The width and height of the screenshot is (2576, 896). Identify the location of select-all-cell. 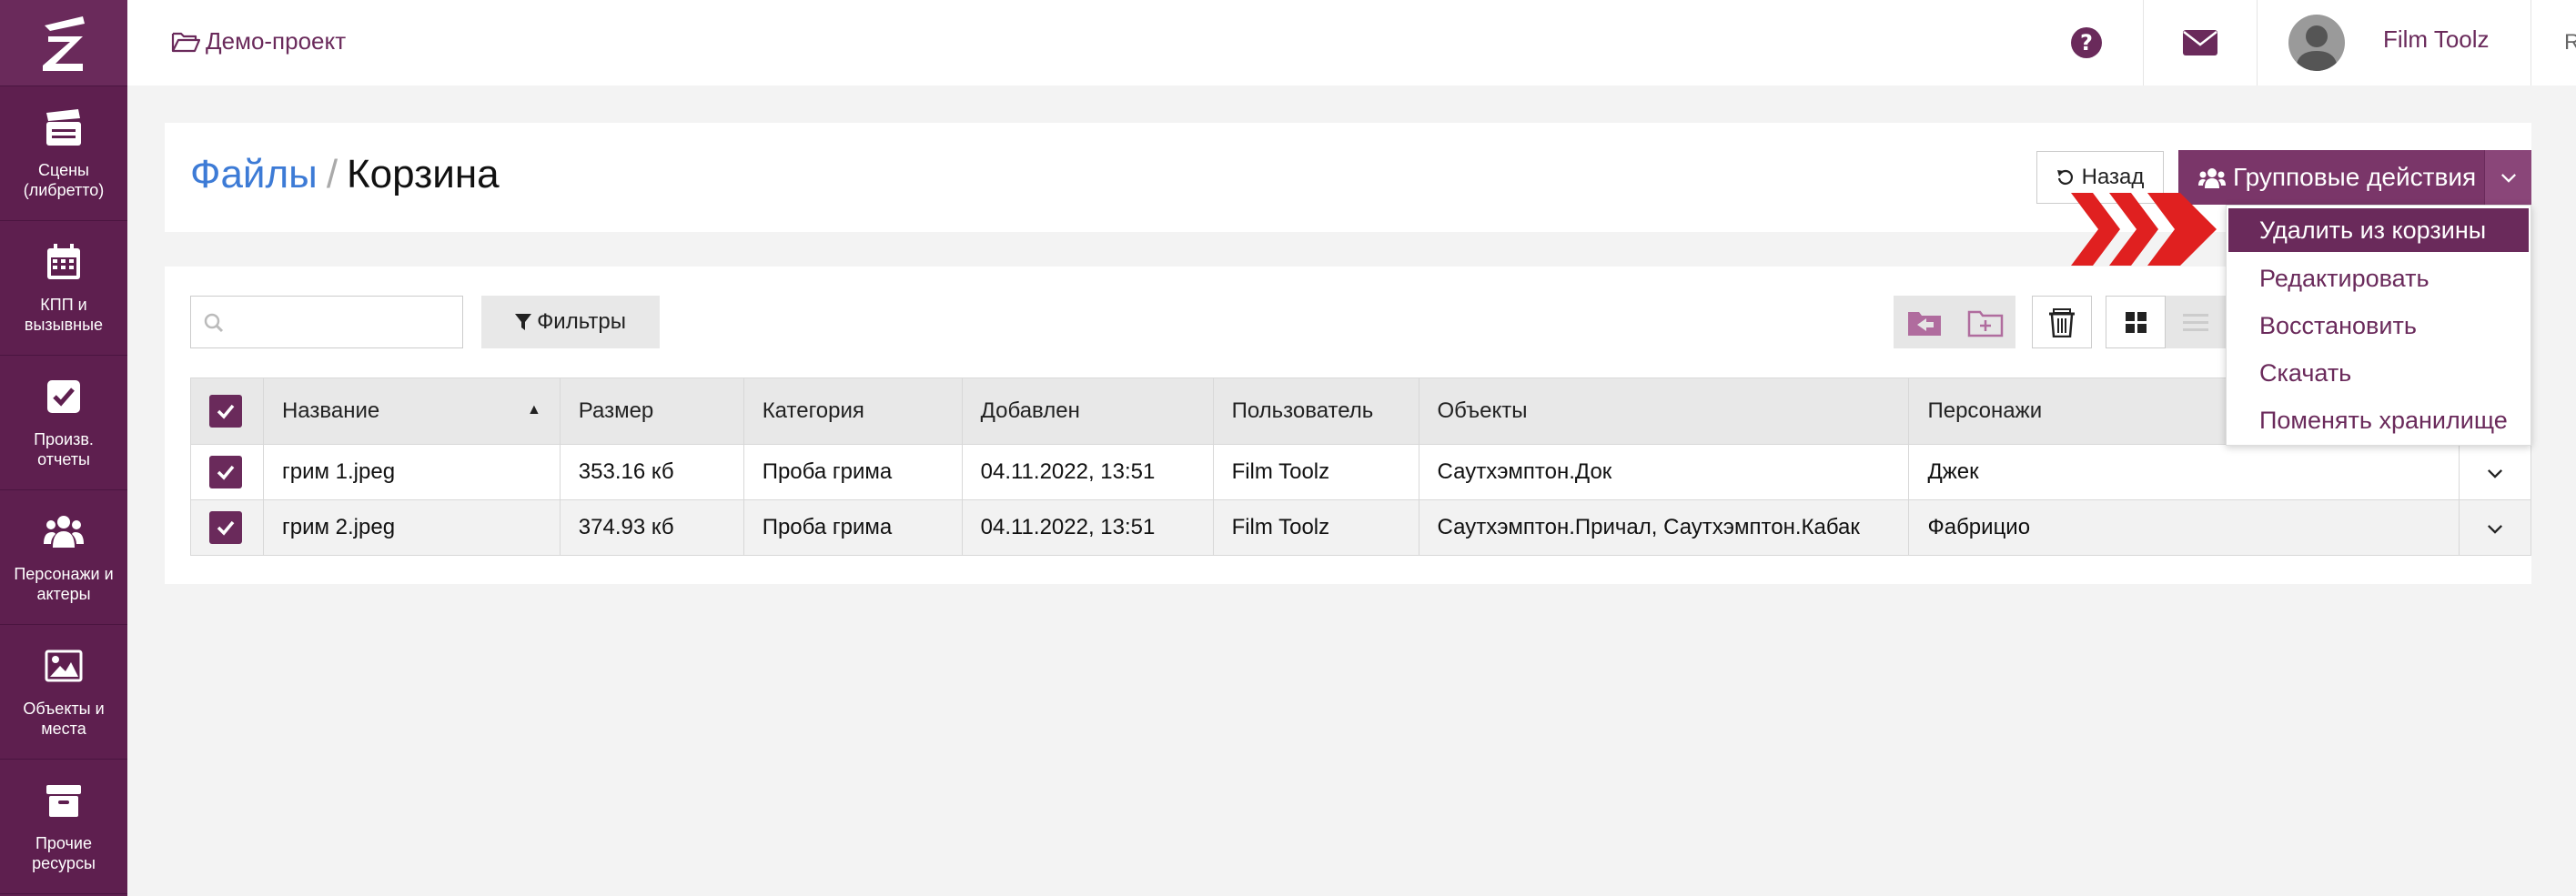
(227, 411).